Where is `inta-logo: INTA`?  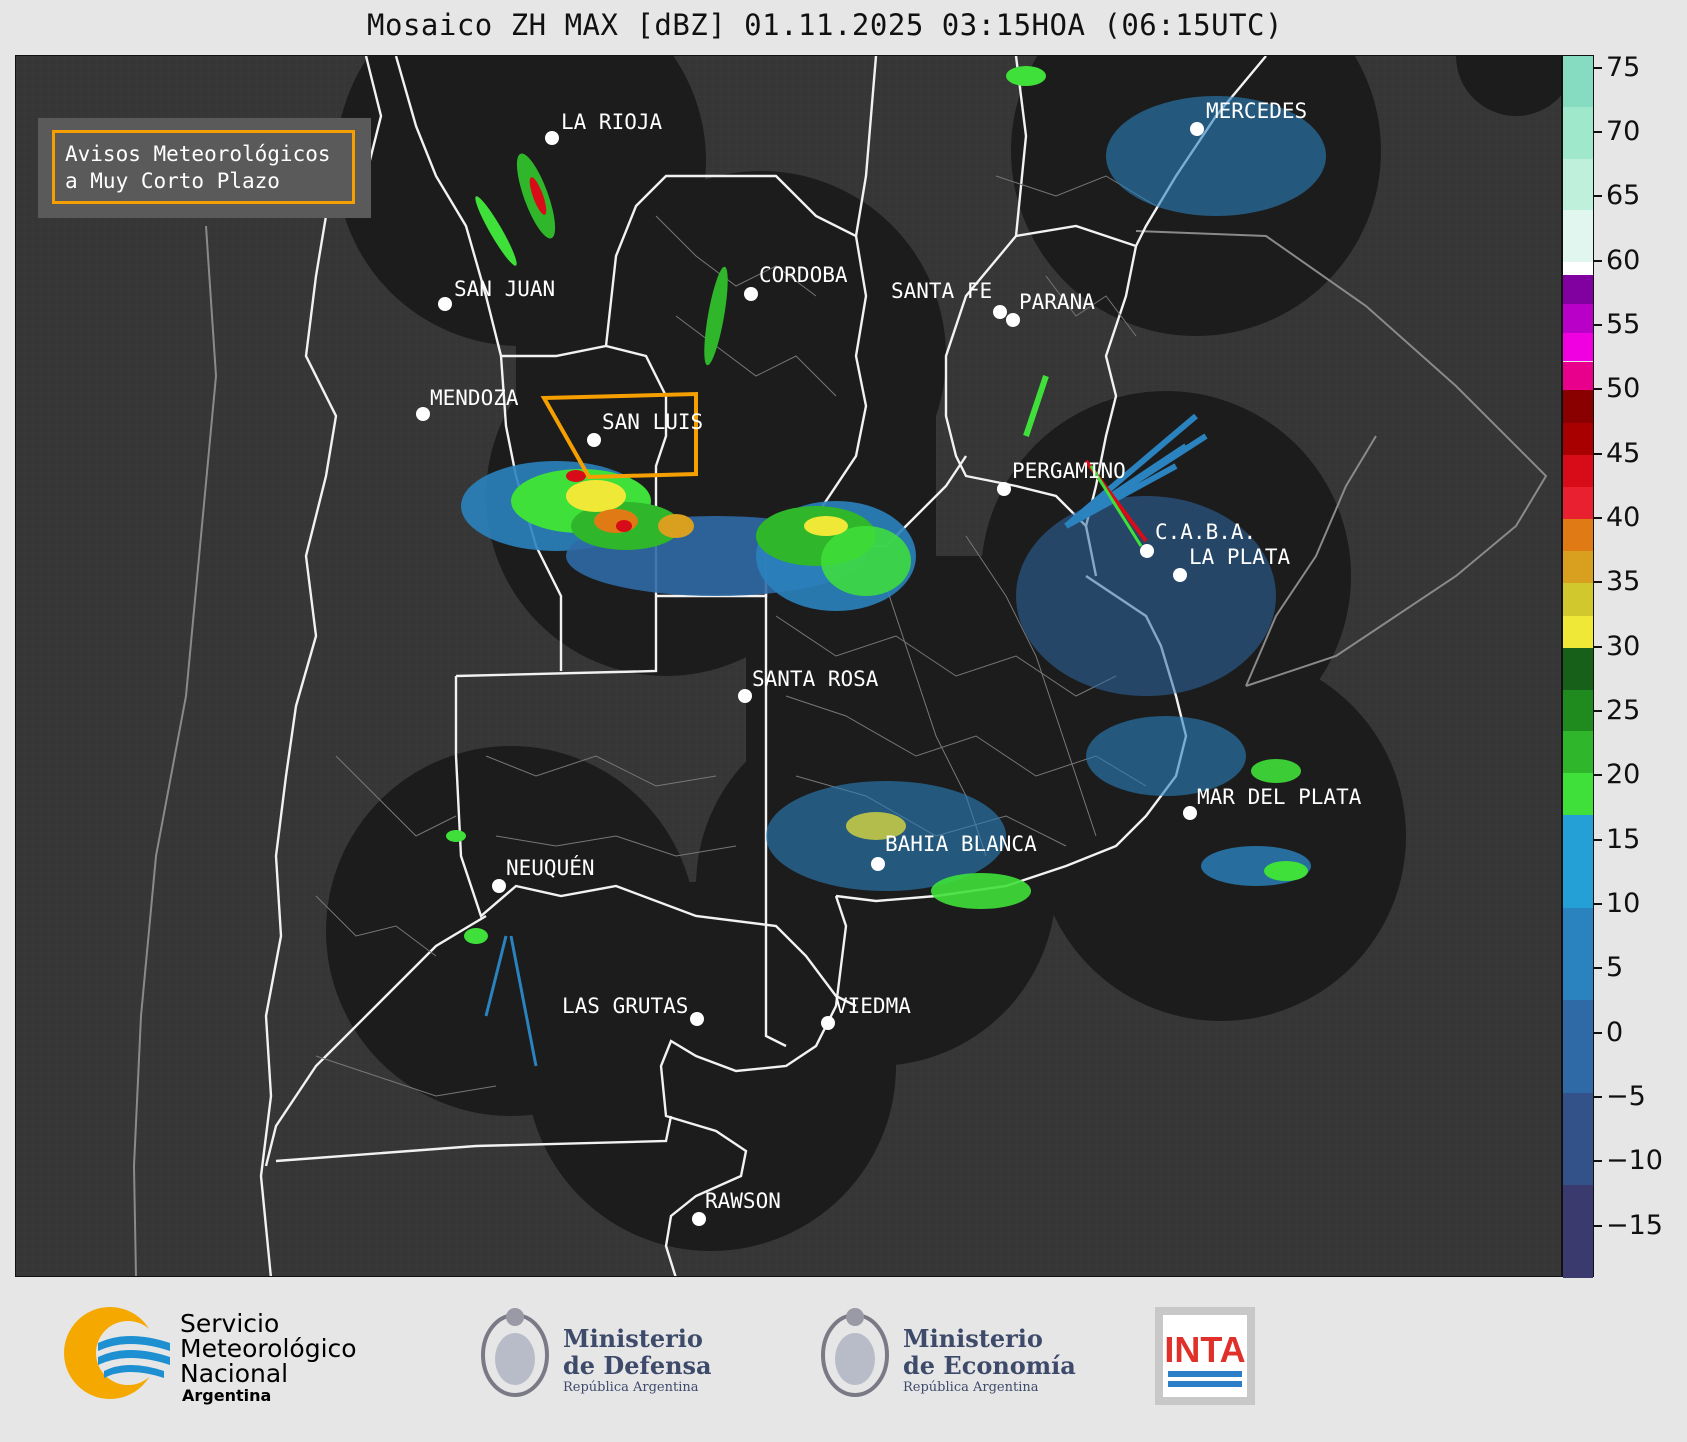
inta-logo: INTA is located at coordinates (1205, 1356).